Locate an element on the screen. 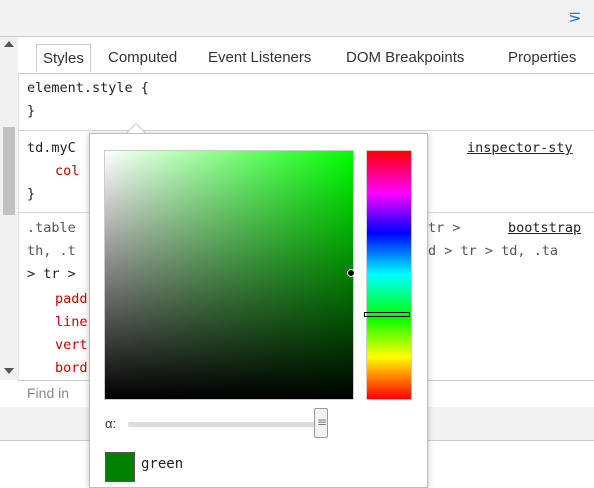  rule-property: col is located at coordinates (67, 171).